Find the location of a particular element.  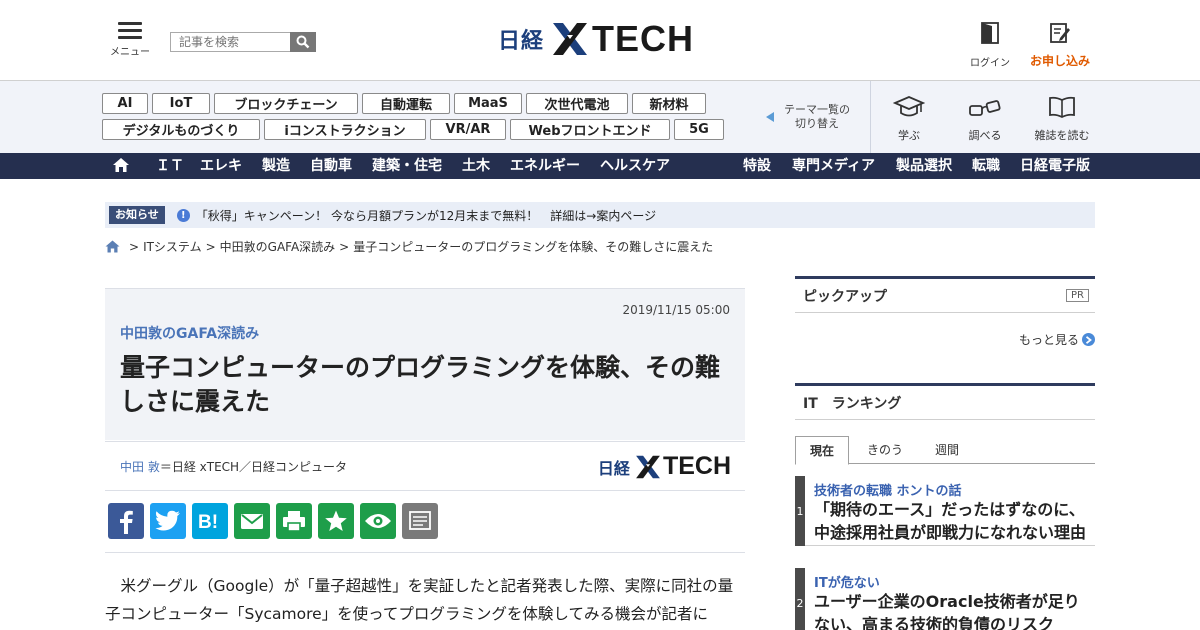

magazine-button: 雑誌を読む is located at coordinates (1062, 119).